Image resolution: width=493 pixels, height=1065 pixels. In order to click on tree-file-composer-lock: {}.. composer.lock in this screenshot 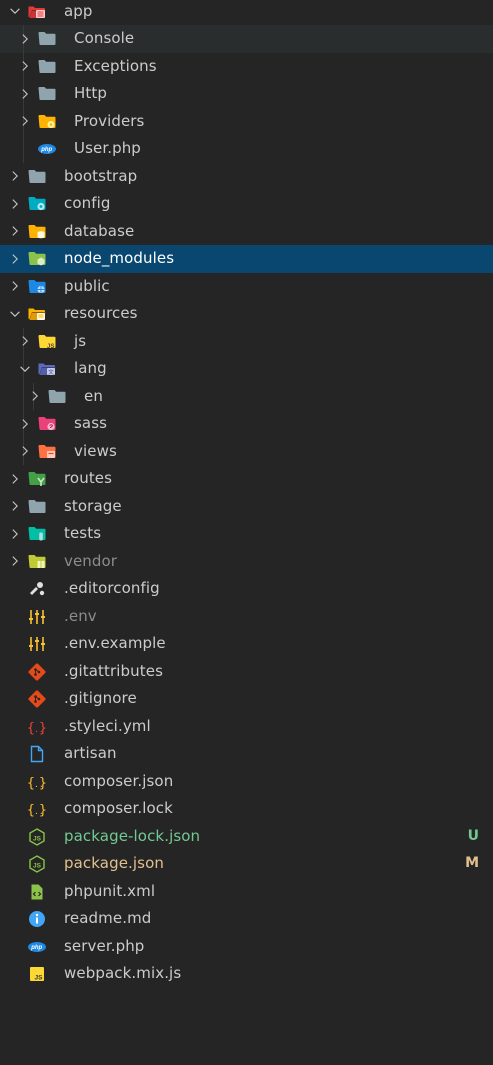, I will do `click(246, 809)`.